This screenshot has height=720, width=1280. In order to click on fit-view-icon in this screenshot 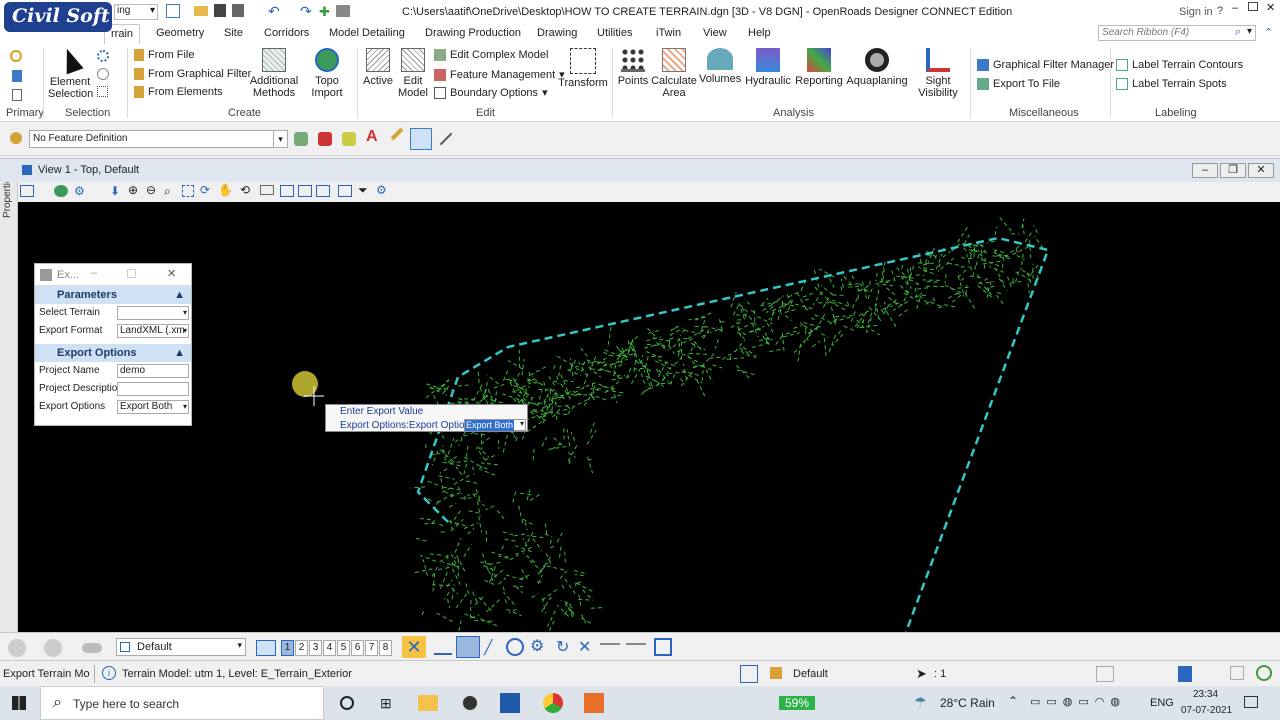, I will do `click(188, 191)`.